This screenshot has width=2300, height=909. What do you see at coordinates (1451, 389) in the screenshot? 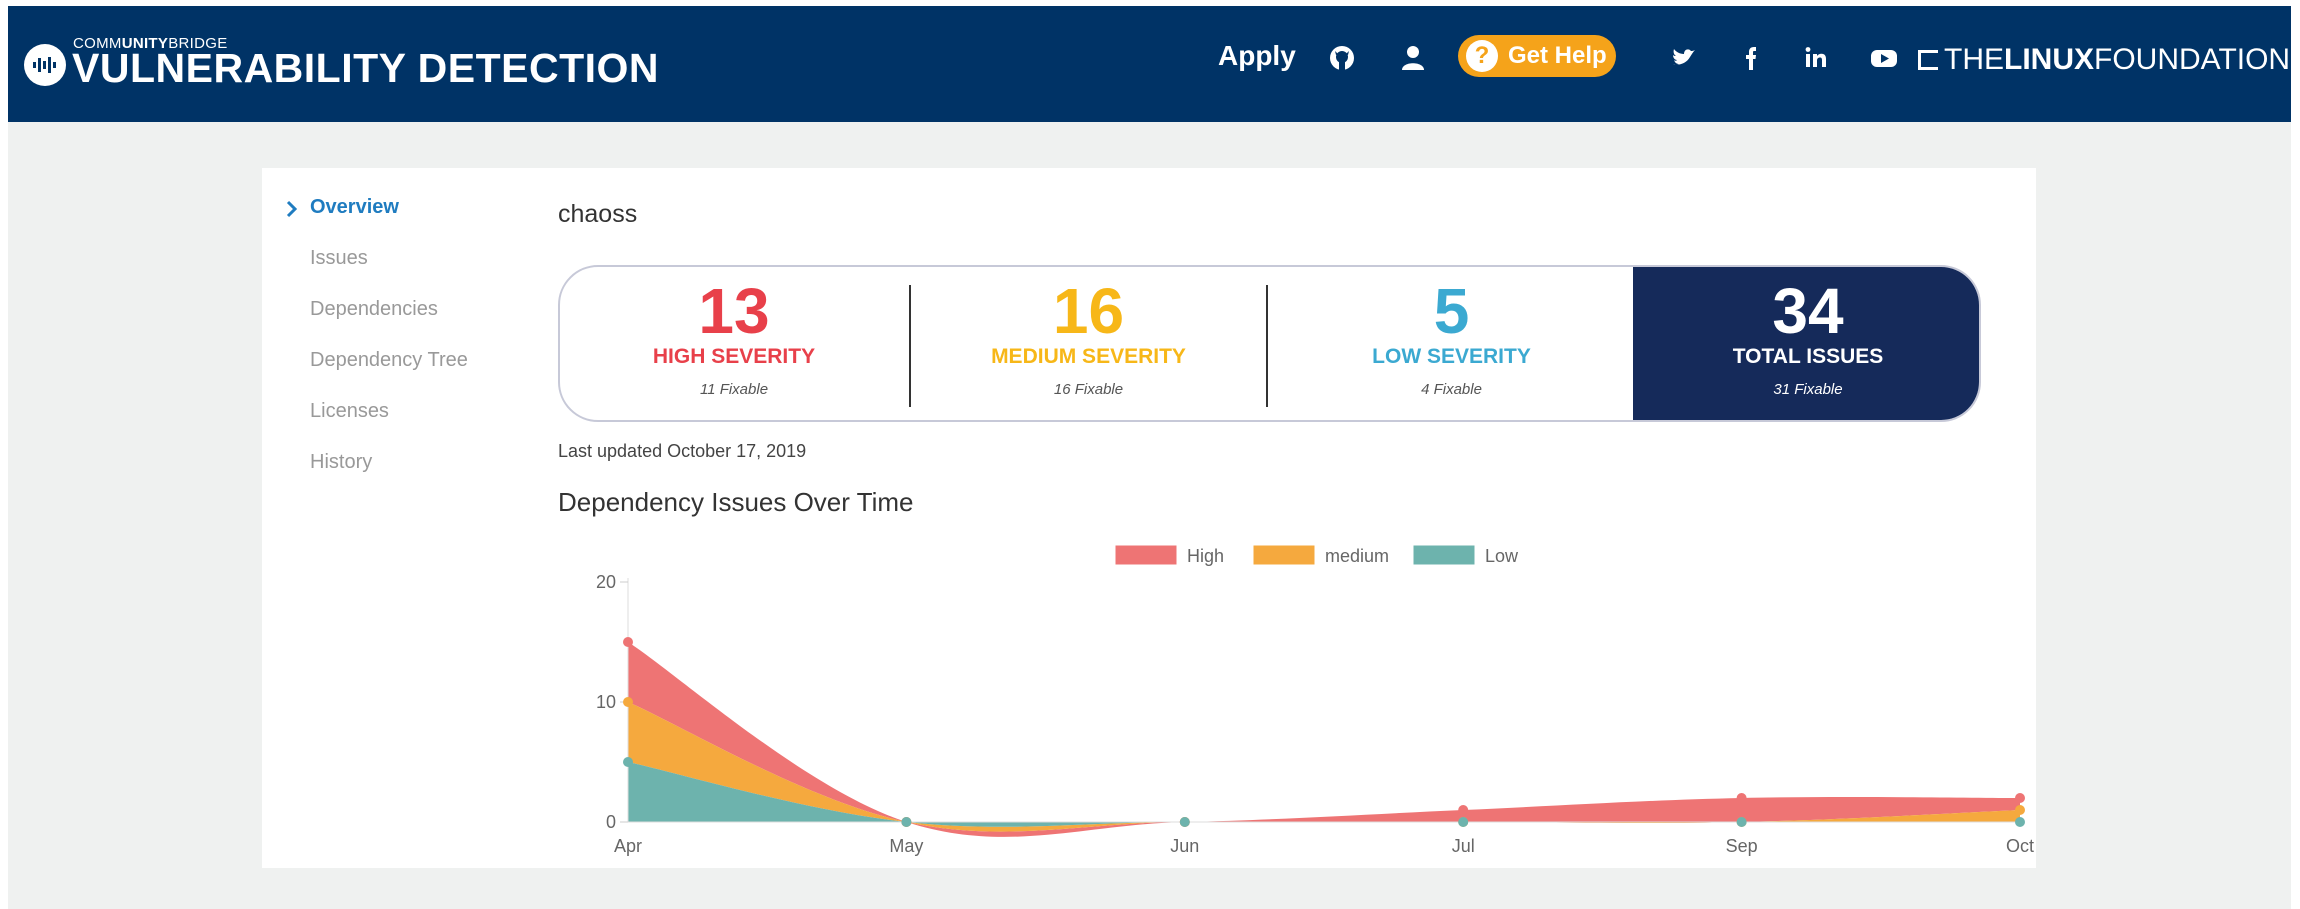
I see `stat-low-fixable: 4 Fixable` at bounding box center [1451, 389].